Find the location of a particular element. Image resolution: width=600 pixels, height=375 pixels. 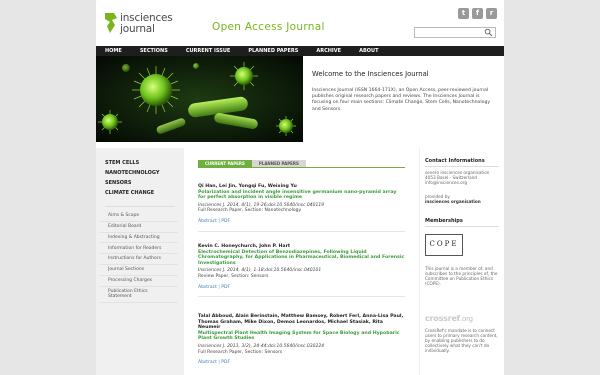

sidebar-link-editorial-board: Editorial Board is located at coordinates (138, 227).